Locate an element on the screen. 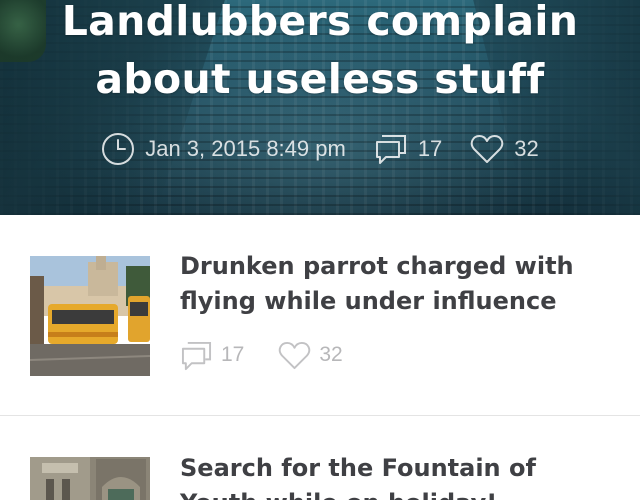 The height and width of the screenshot is (500, 640). article-comments: 17 is located at coordinates (212, 355).